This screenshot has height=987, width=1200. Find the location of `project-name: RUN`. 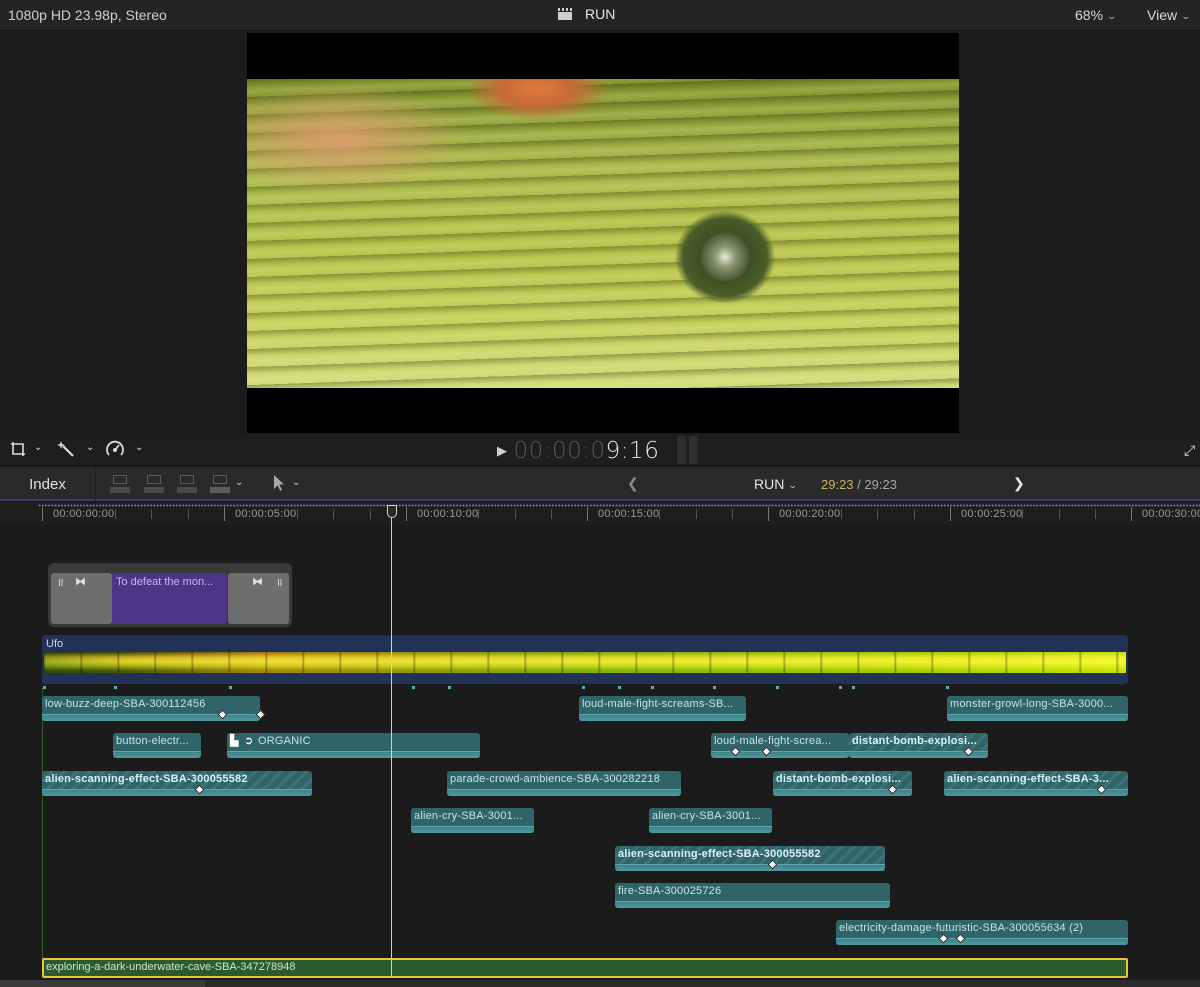

project-name: RUN is located at coordinates (600, 14).